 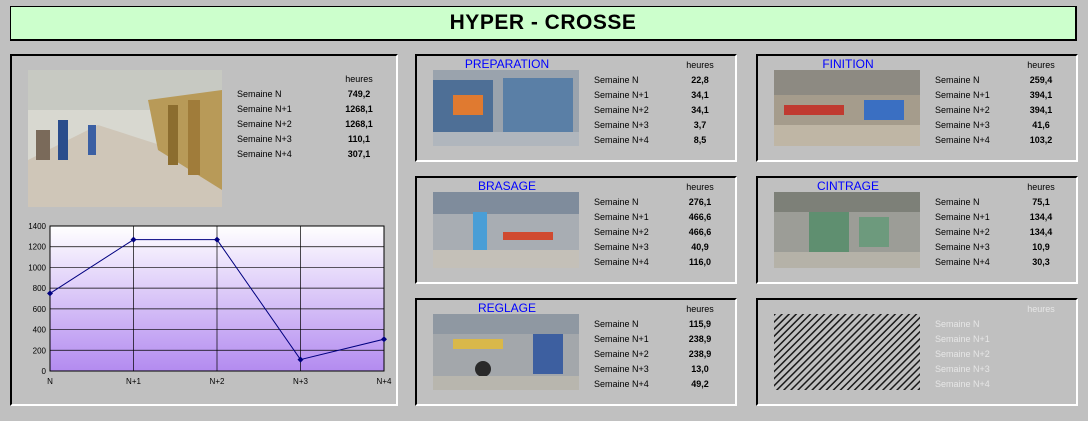 I want to click on stat-row: Semaine N+1, so click(x=962, y=339).